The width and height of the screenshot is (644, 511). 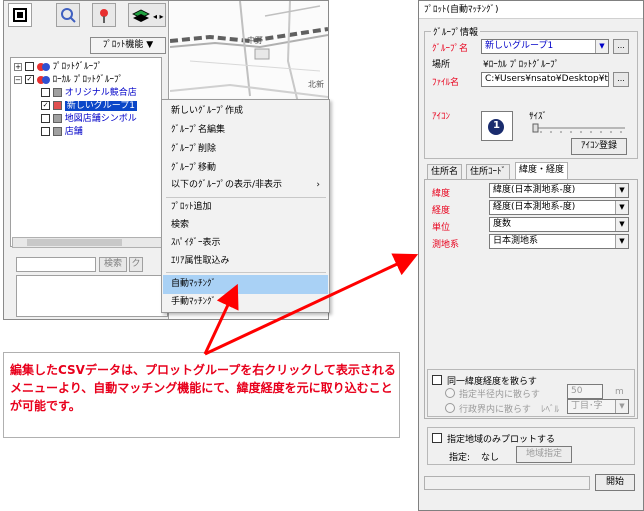 I want to click on longitude-select: 経度(日本測地系-度) ▼, so click(x=559, y=207).